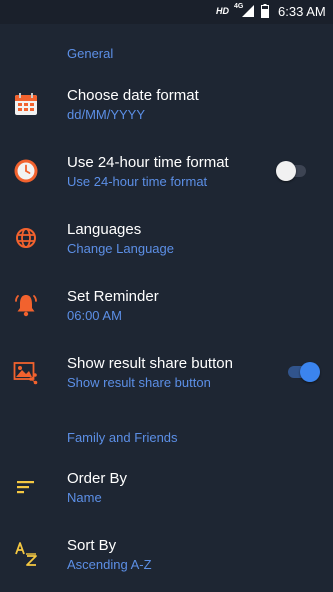 This screenshot has height=592, width=333. I want to click on clock-time: 6:33 AM, so click(302, 11).